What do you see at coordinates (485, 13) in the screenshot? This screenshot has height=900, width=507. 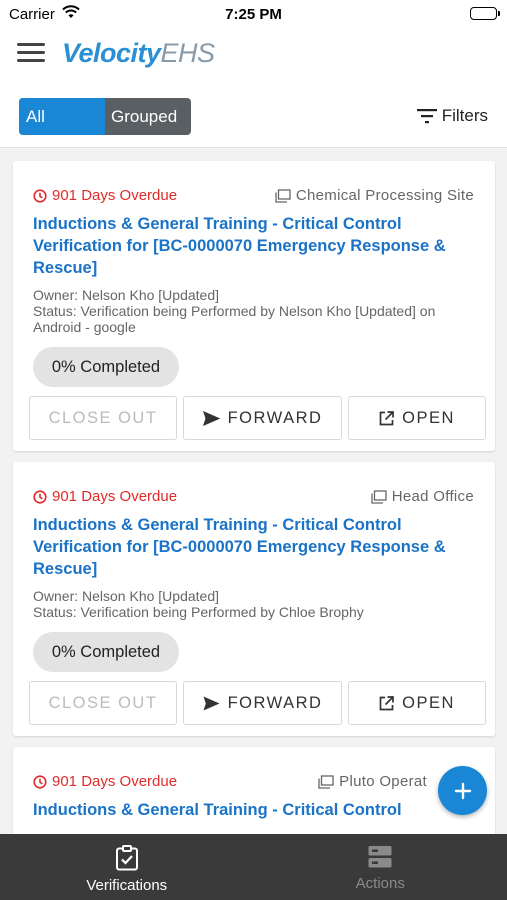 I see `battery-icon` at bounding box center [485, 13].